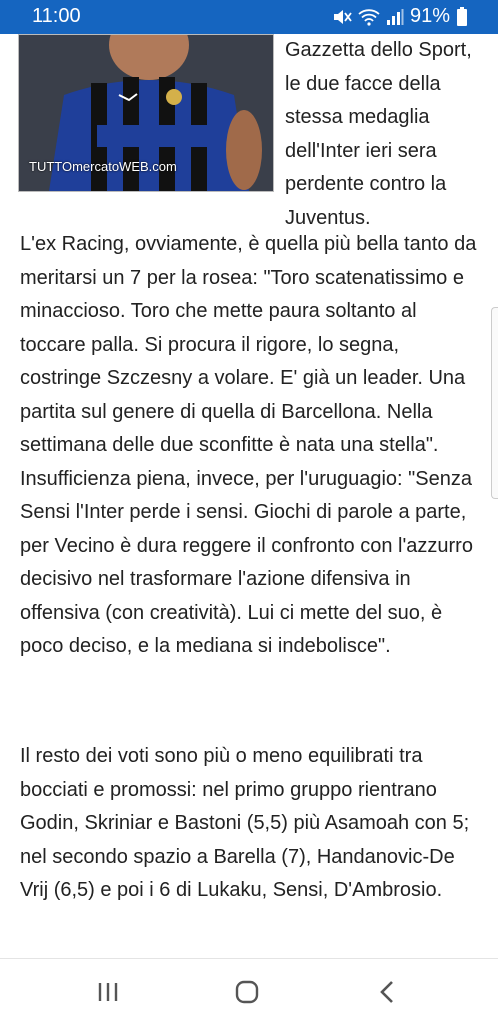 Image resolution: width=498 pixels, height=1025 pixels. I want to click on status-icons: 91%, so click(400, 16).